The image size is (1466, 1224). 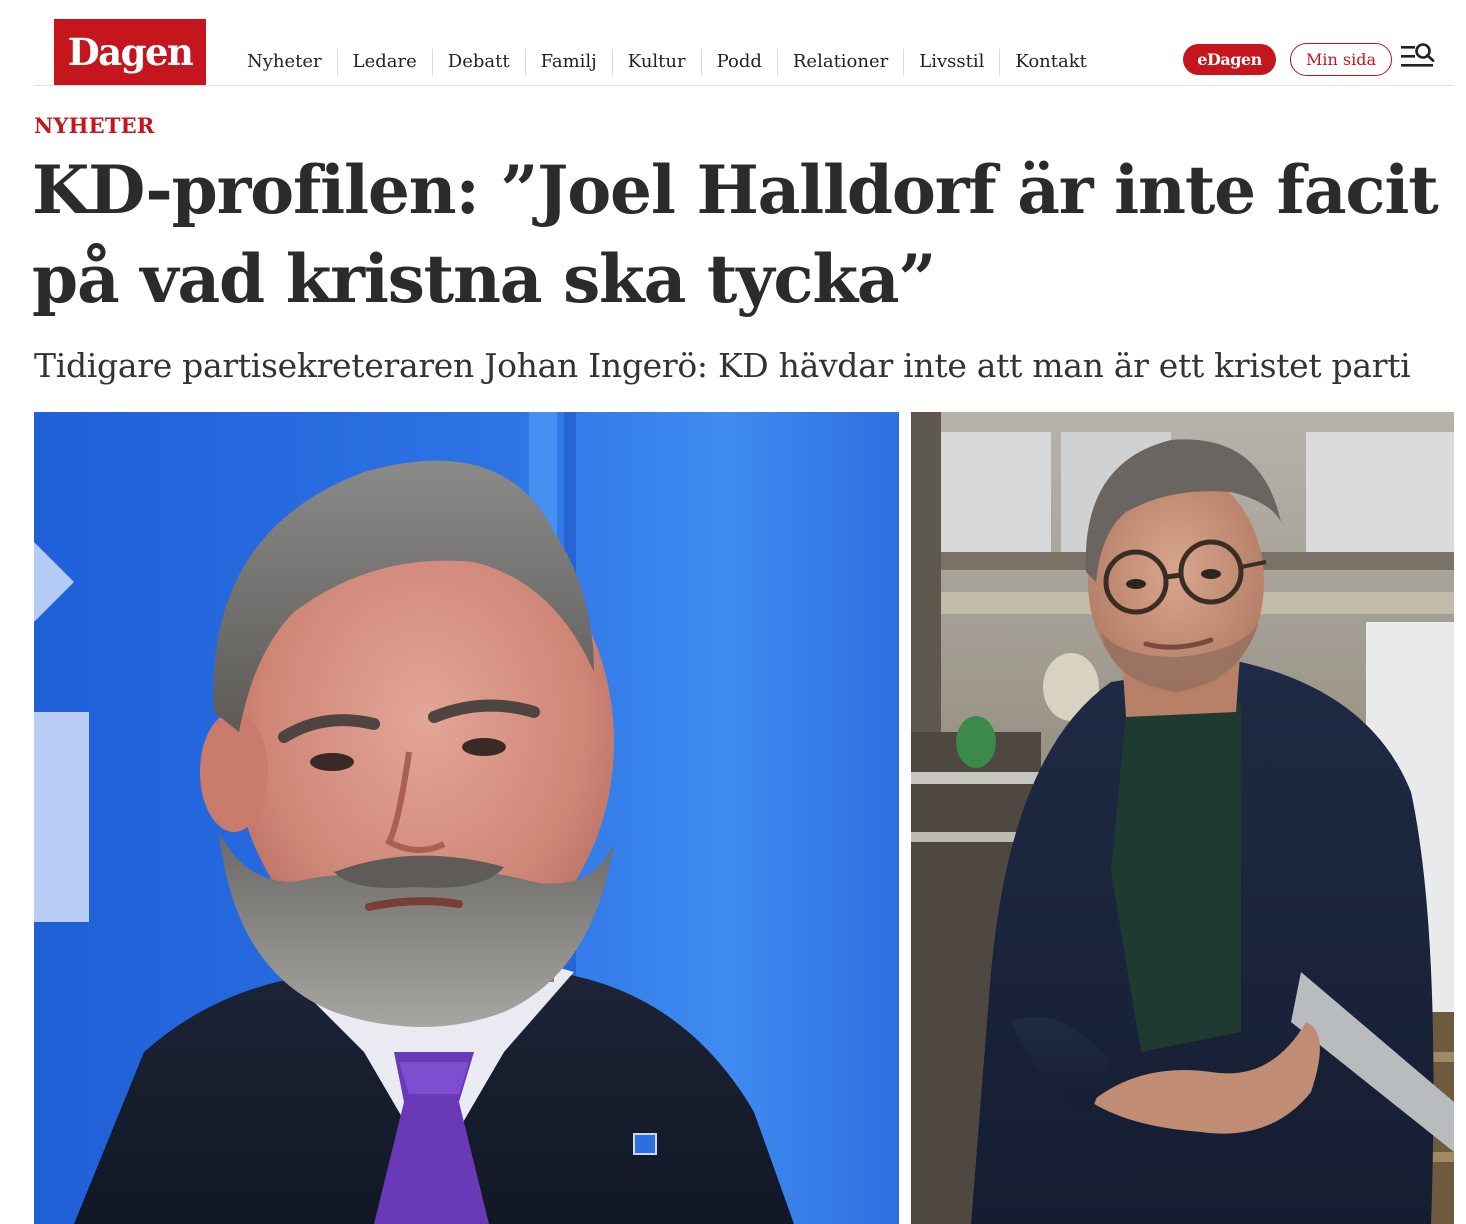 I want to click on article-kicker: NYHETER, so click(x=94, y=125).